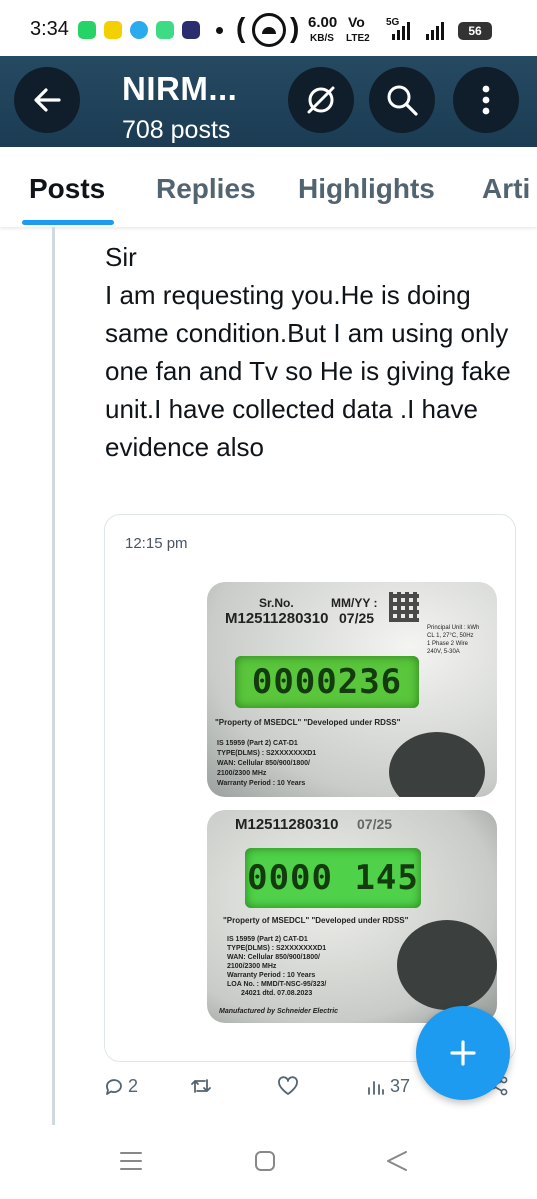 This screenshot has width=537, height=1199. What do you see at coordinates (354, 603) in the screenshot?
I see `meter-mmyy-label: MM/YY :` at bounding box center [354, 603].